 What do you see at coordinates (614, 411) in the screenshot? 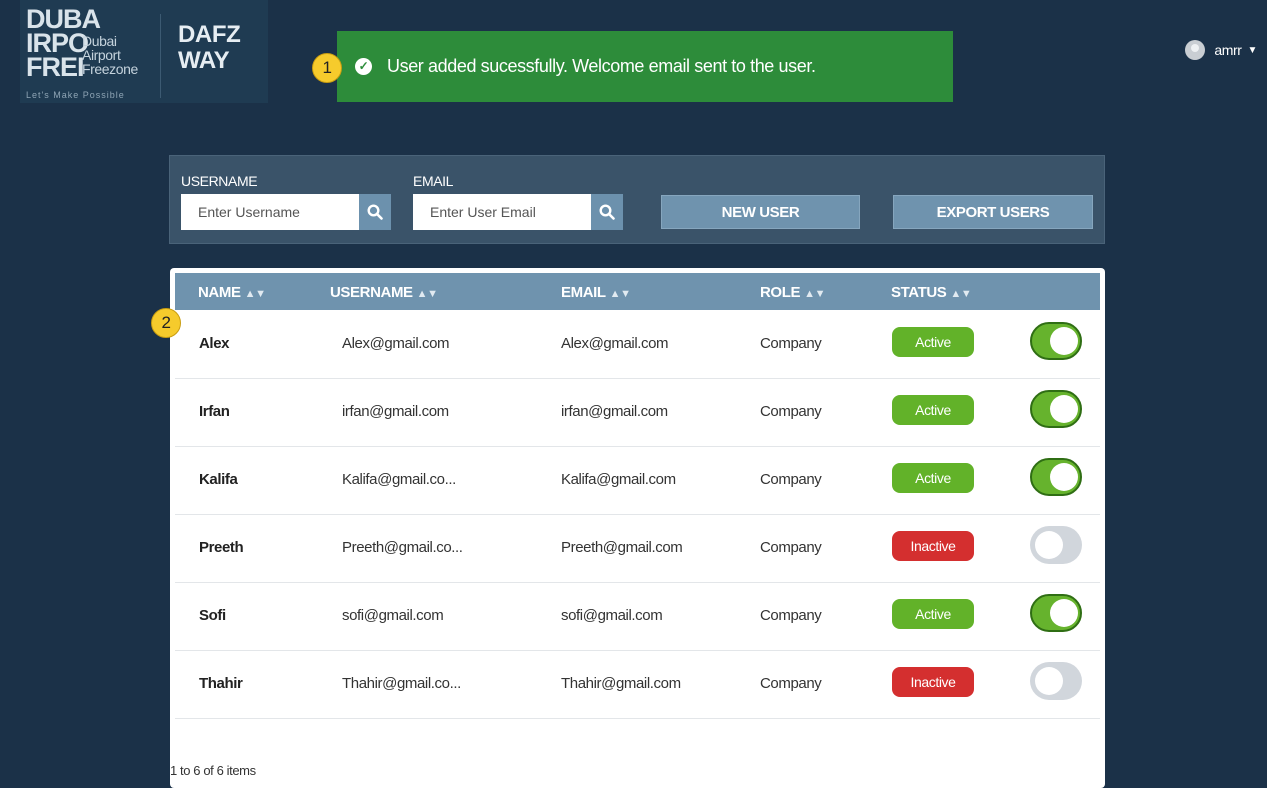
I see `cell-email: irfan@gmail.com` at bounding box center [614, 411].